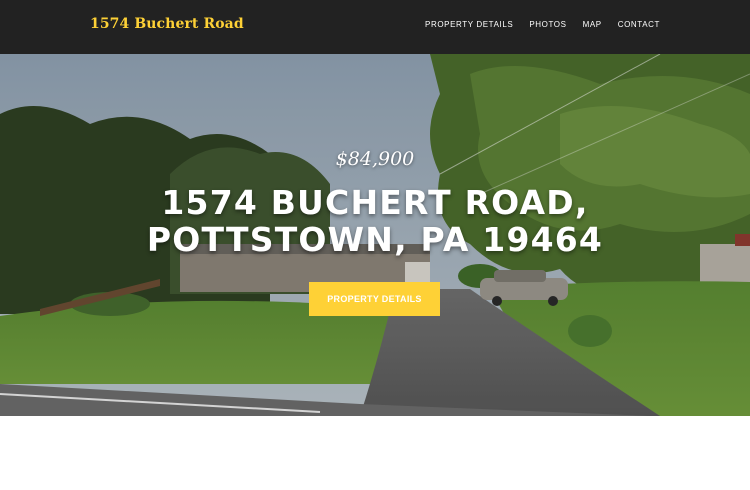  Describe the element at coordinates (375, 202) in the screenshot. I see `address-line-1: 1574 BUCHERT ROAD,` at that location.